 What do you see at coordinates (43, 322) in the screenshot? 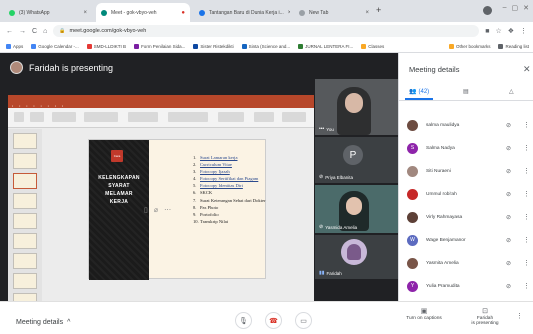
I see `meeting-details-button: Meeting details ^` at bounding box center [43, 322].